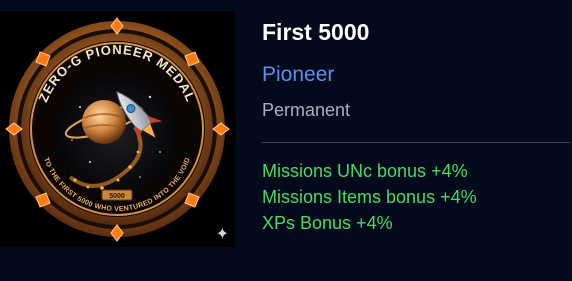 This screenshot has width=572, height=281. Describe the element at coordinates (316, 32) in the screenshot. I see `achievement-title: First 5000` at that location.